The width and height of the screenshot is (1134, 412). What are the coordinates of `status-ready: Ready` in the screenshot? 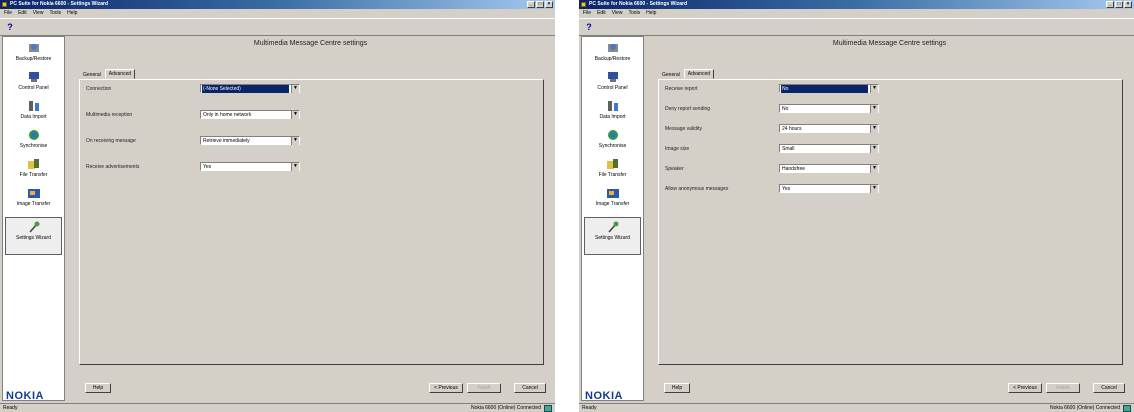 It's located at (10, 408).